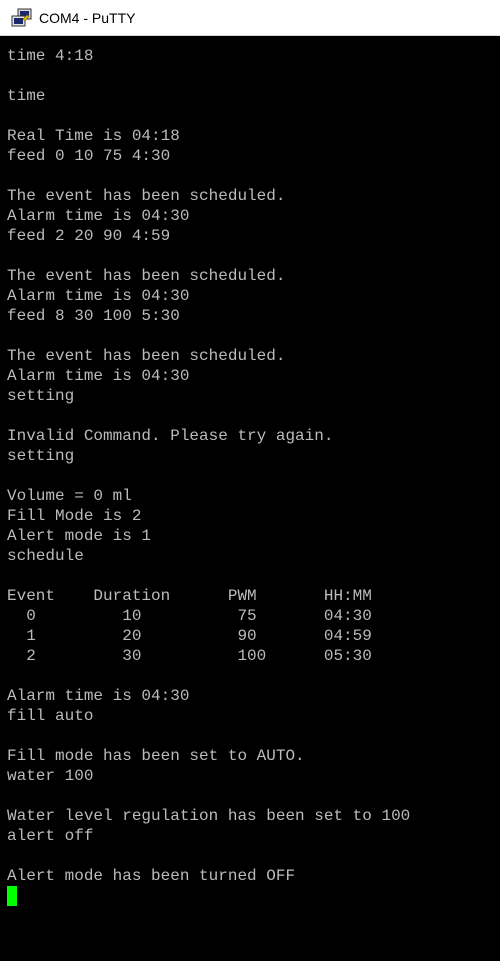  I want to click on terminal-line: 2 30 100 05:30, so click(189, 656).